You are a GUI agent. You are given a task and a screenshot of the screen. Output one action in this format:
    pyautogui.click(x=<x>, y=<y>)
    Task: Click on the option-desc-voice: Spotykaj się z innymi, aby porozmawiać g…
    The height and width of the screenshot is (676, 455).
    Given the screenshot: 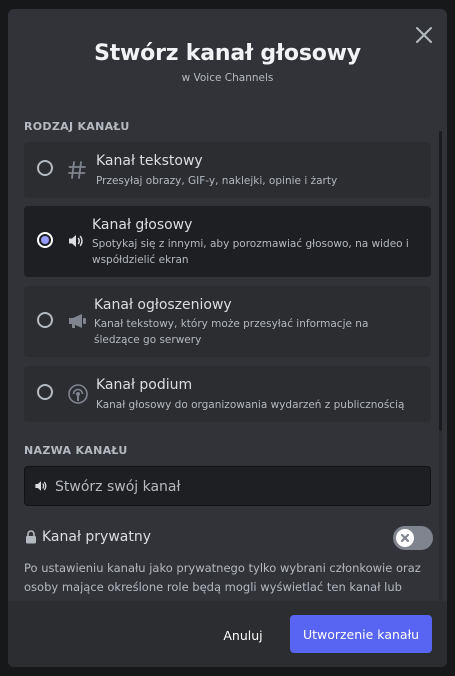 What is the action you would take?
    pyautogui.click(x=250, y=252)
    